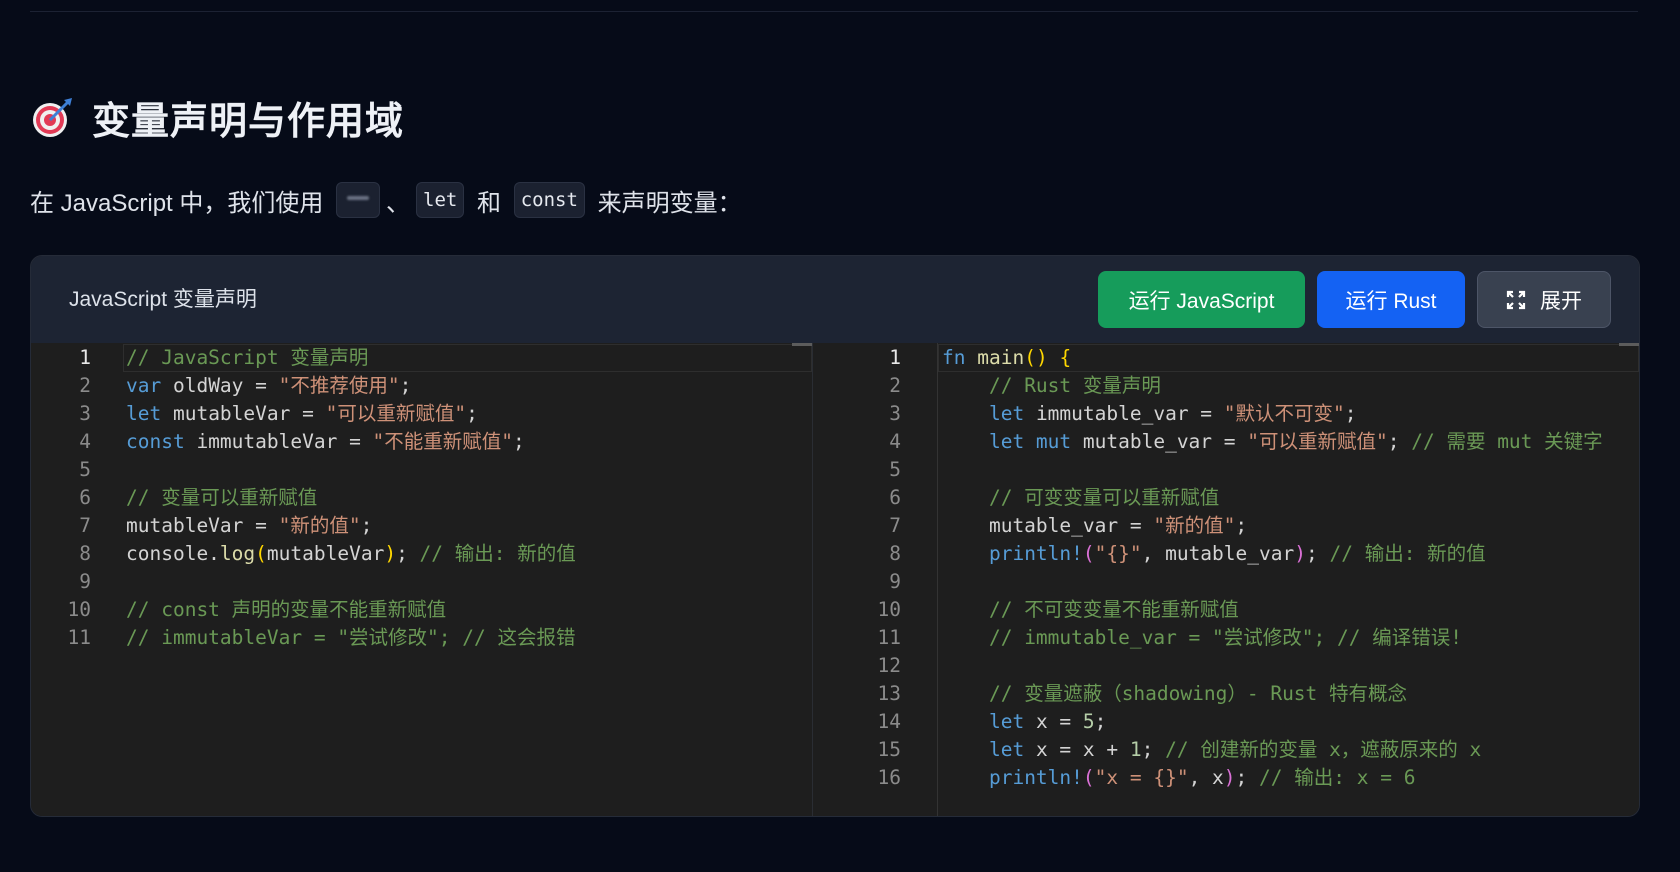  Describe the element at coordinates (1202, 777) in the screenshot. I see `code-line: println!("x = {}", x); // 输出: x = 6` at that location.